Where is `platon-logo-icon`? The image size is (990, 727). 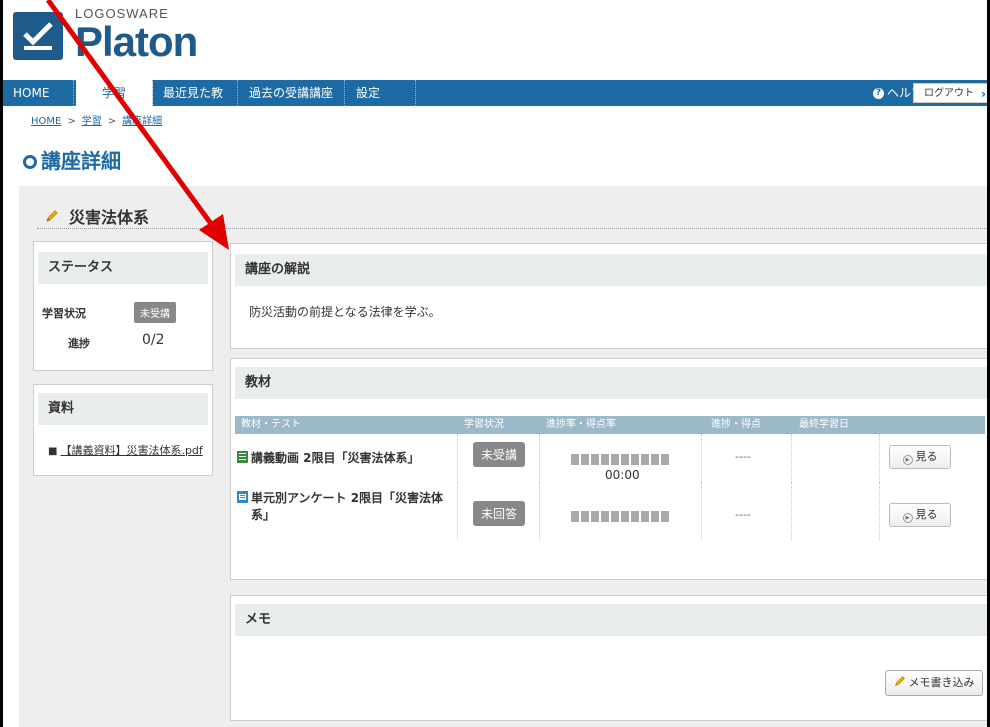 platon-logo-icon is located at coordinates (38, 36).